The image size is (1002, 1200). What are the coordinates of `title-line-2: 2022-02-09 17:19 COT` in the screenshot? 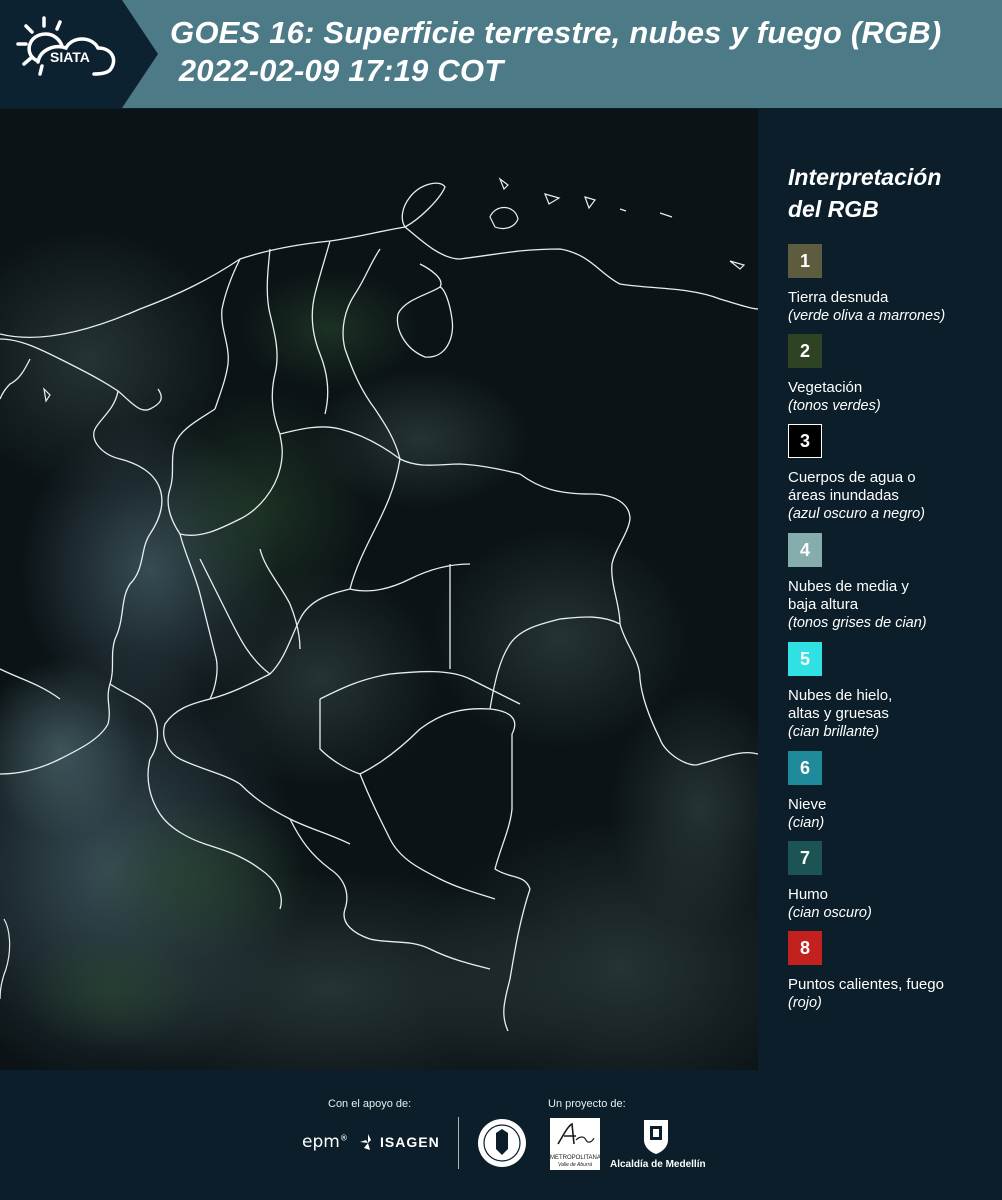 It's located at (337, 70).